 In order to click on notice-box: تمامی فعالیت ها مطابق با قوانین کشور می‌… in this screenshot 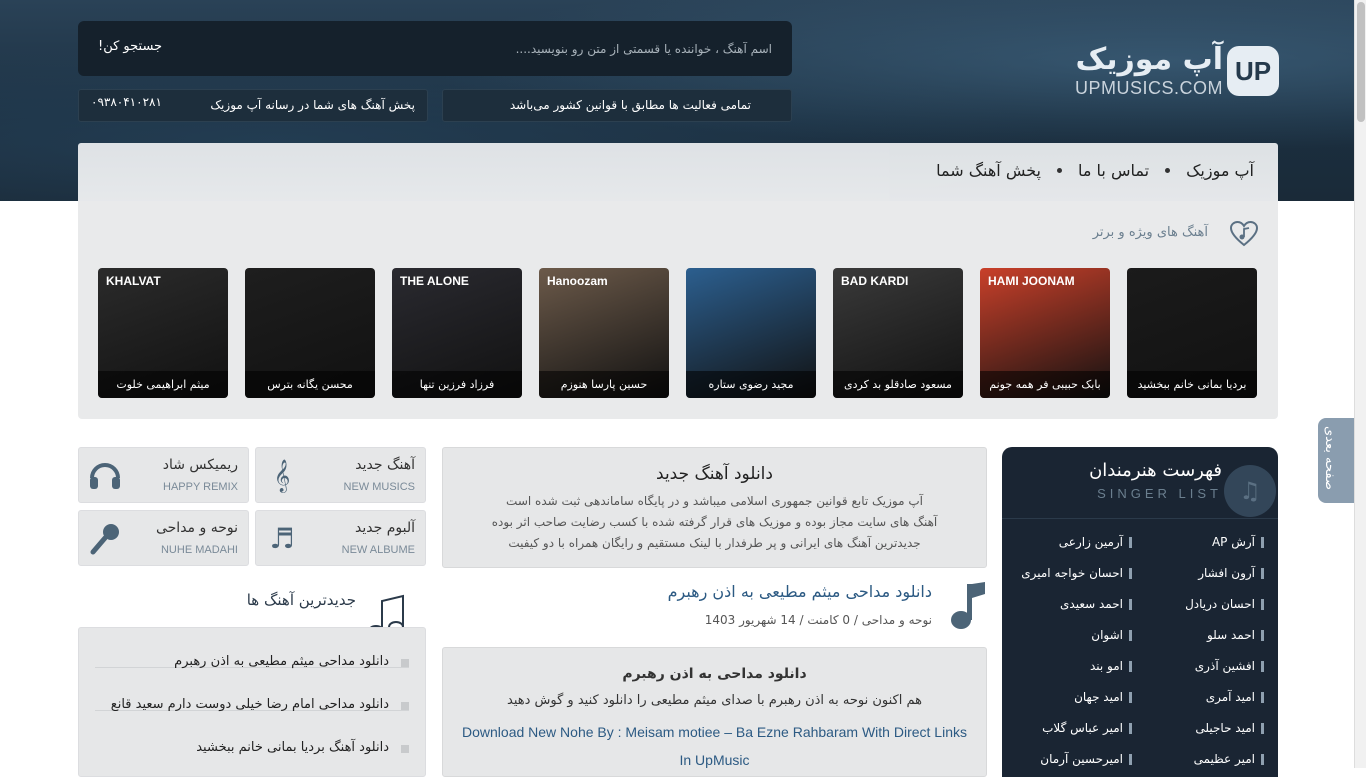, I will do `click(617, 105)`.